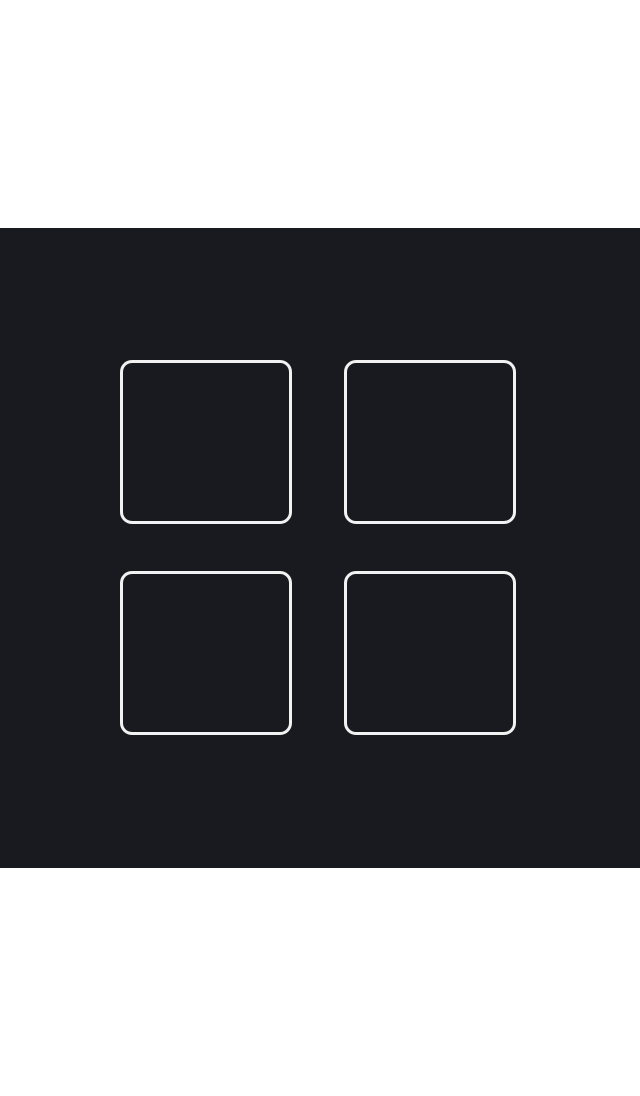 This screenshot has width=640, height=1096. What do you see at coordinates (430, 653) in the screenshot?
I see `grid-tile-bottom-right` at bounding box center [430, 653].